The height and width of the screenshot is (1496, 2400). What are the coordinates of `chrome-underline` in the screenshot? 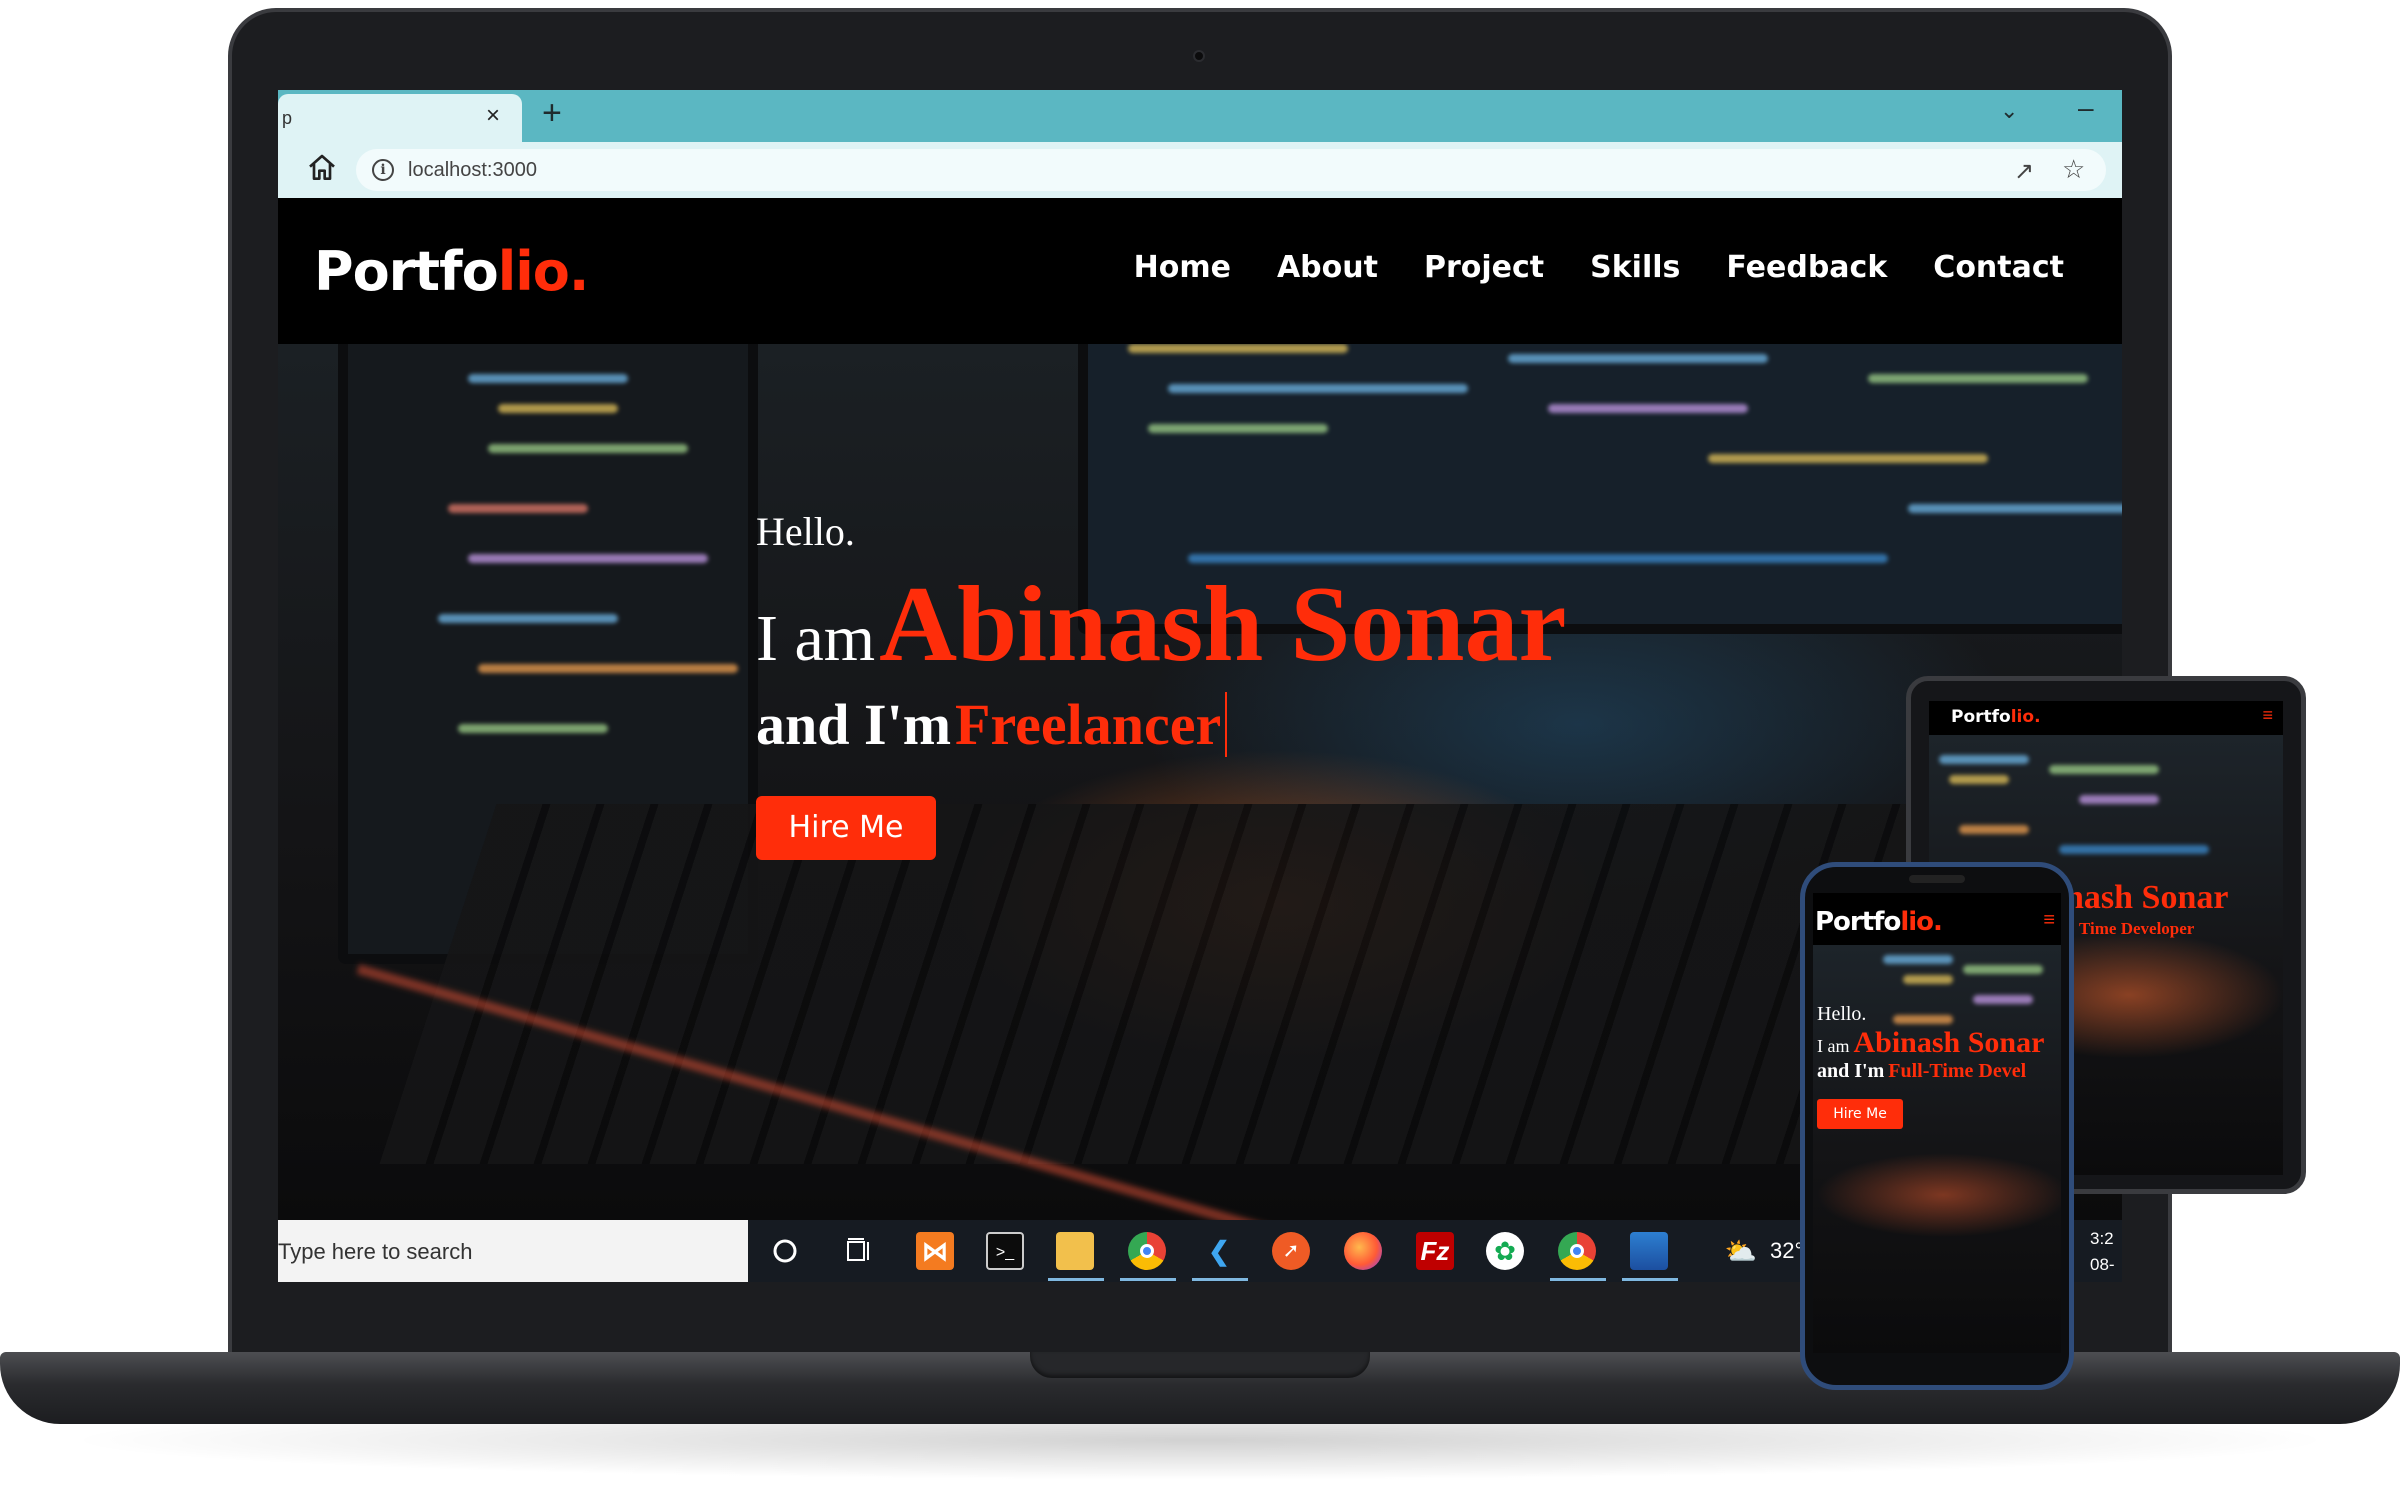 It's located at (1148, 1279).